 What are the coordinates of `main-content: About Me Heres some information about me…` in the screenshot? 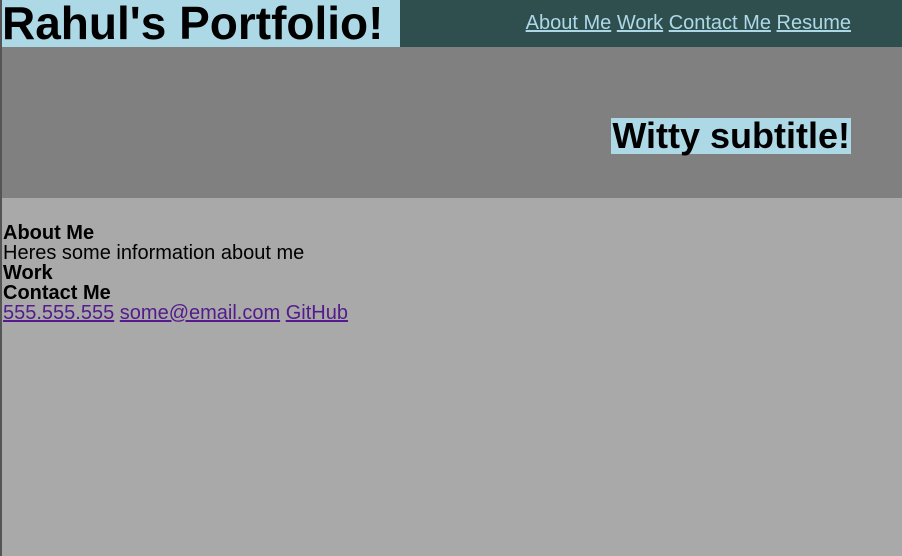 It's located at (175, 273).